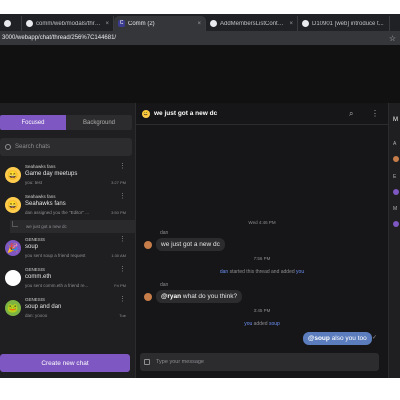  I want to click on create-new-chat-button: Create new chat, so click(65, 363).